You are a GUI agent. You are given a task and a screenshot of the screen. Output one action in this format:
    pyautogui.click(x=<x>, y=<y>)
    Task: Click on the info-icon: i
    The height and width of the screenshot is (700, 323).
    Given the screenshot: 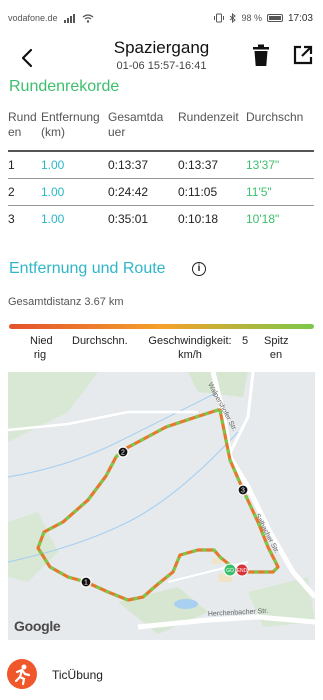 What is the action you would take?
    pyautogui.click(x=199, y=269)
    